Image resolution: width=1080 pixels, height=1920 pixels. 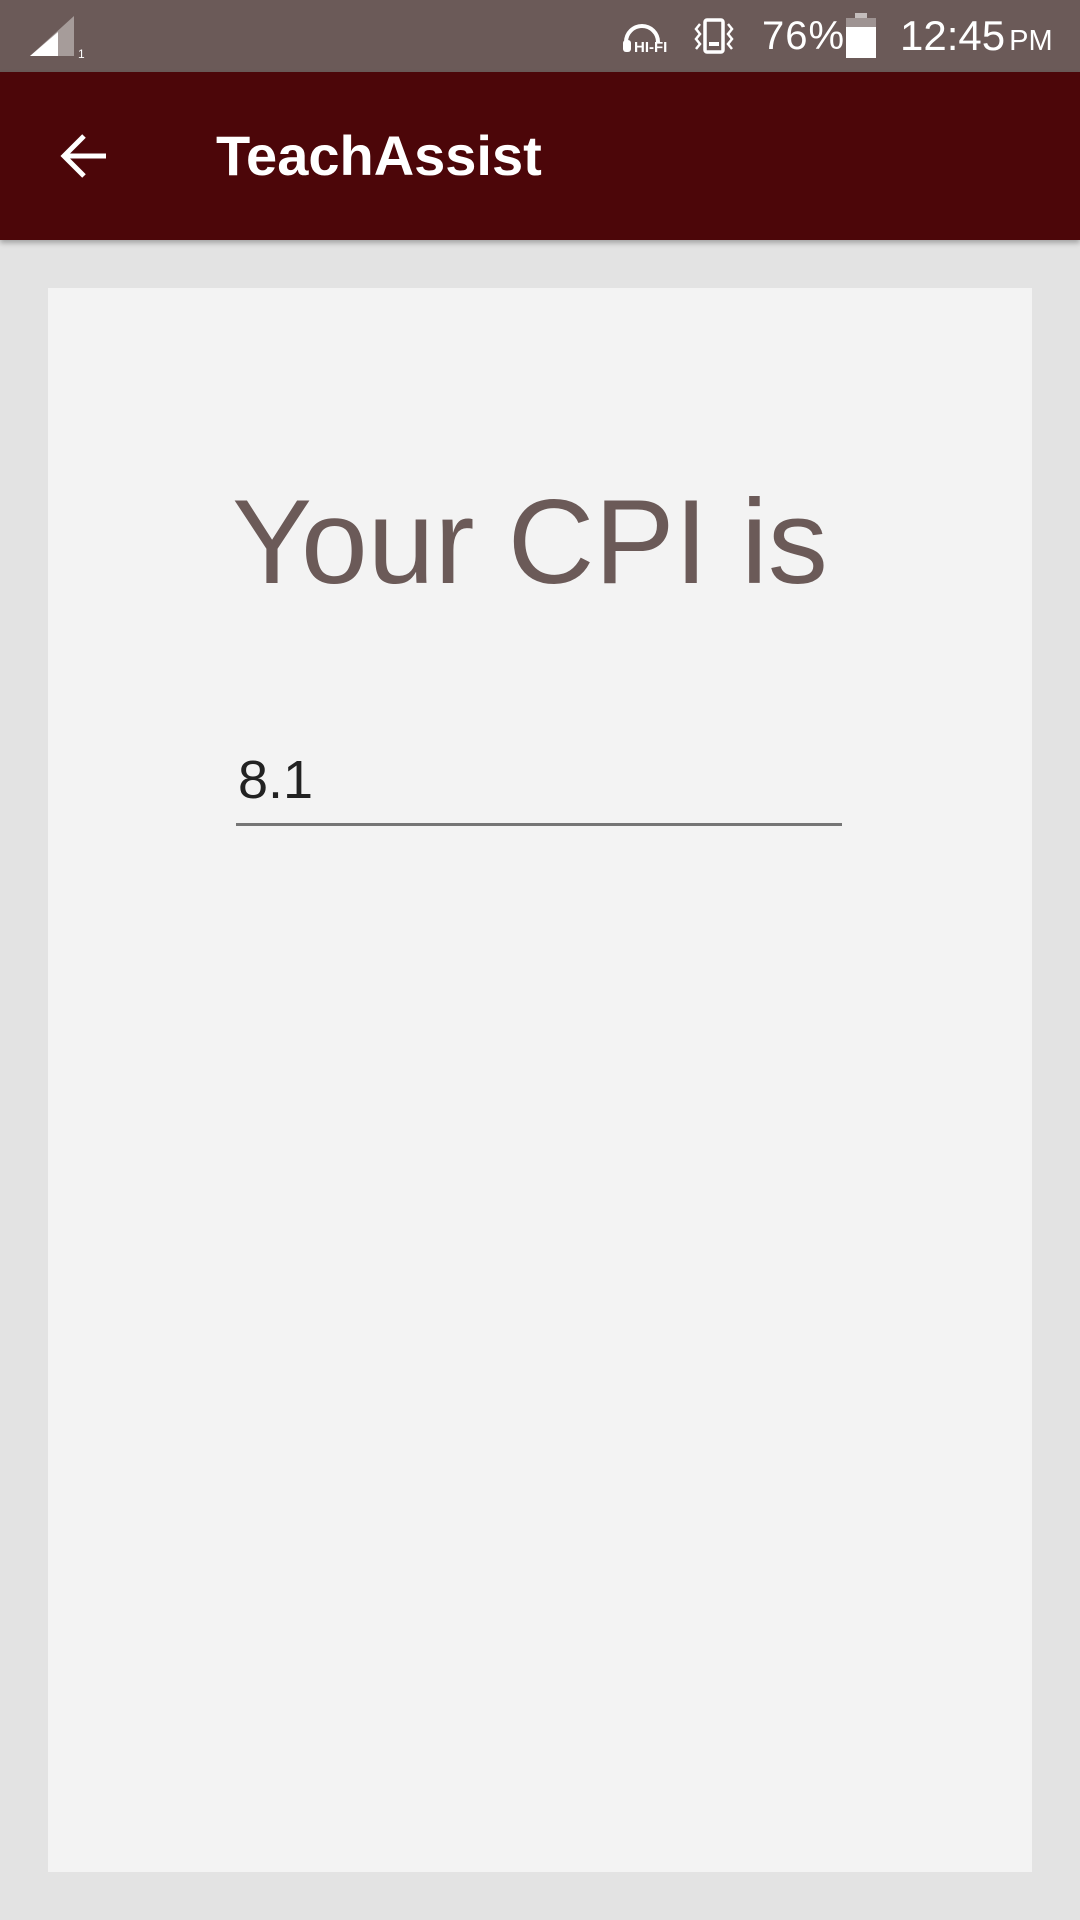 What do you see at coordinates (861, 35) in the screenshot?
I see `battery-icon` at bounding box center [861, 35].